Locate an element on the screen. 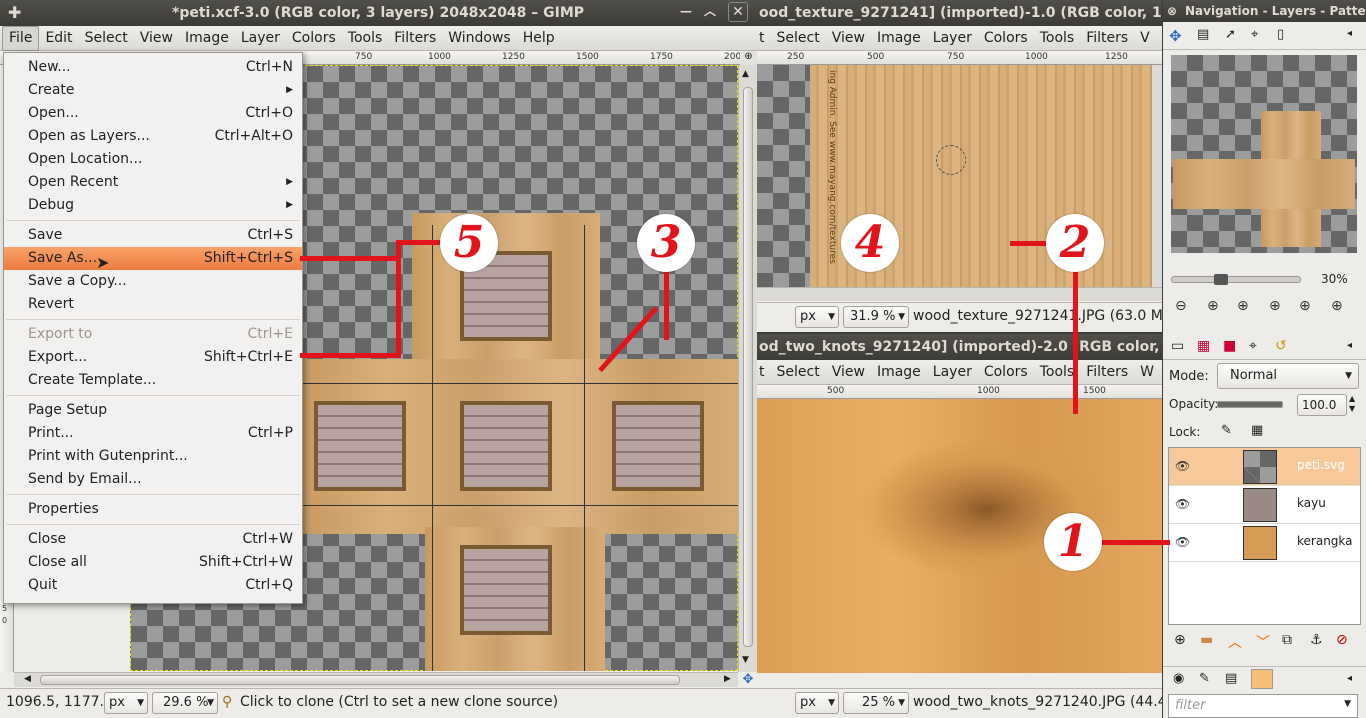  menu-item-new: New... Ctrl+N is located at coordinates (153, 67).